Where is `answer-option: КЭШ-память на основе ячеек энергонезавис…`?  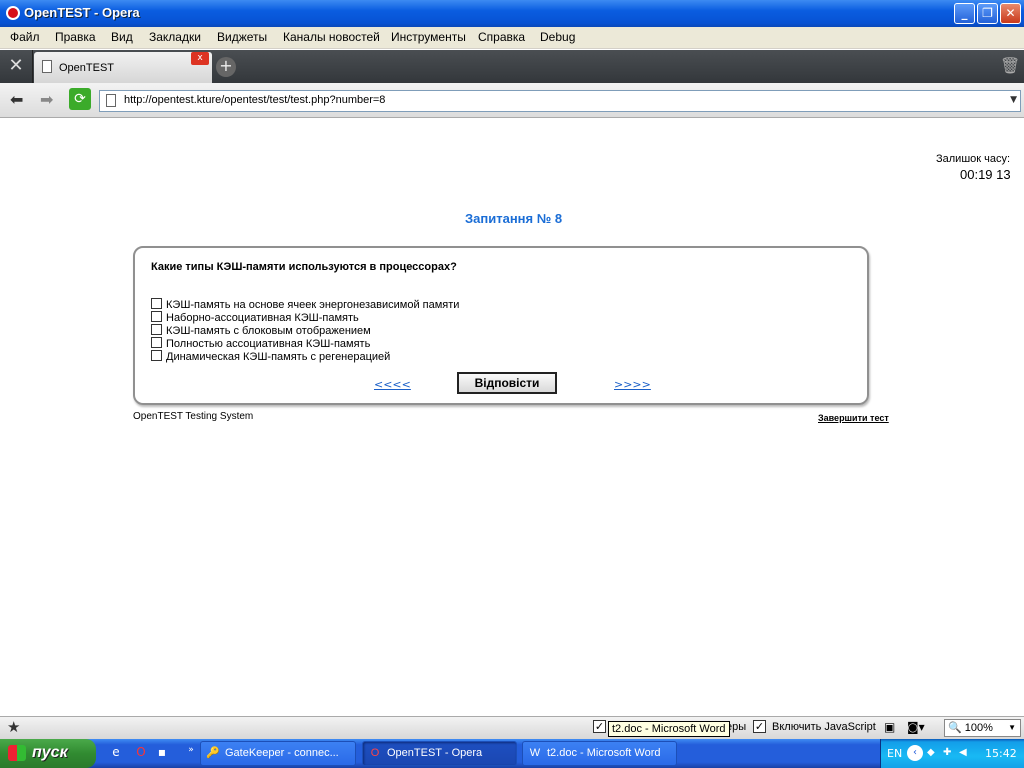
answer-option: КЭШ-память на основе ячеек энергонезавис… is located at coordinates (305, 304).